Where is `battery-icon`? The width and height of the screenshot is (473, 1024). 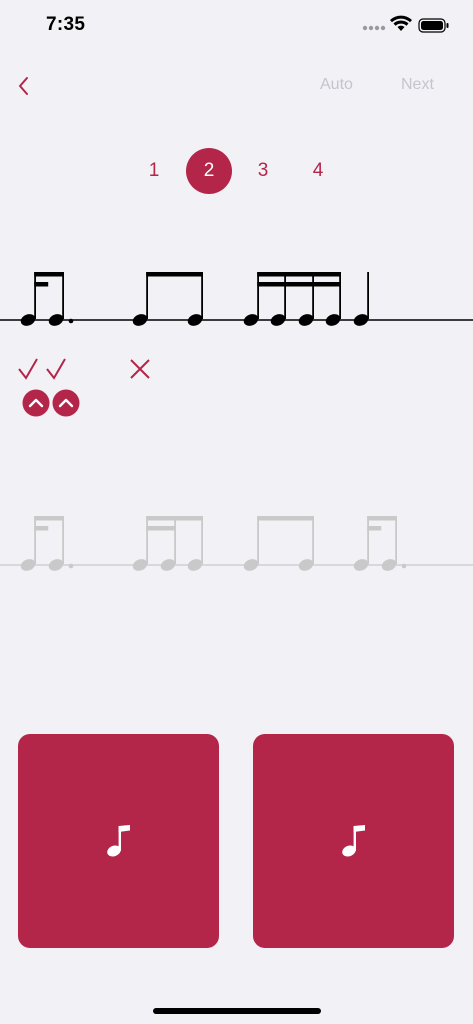 battery-icon is located at coordinates (433, 25).